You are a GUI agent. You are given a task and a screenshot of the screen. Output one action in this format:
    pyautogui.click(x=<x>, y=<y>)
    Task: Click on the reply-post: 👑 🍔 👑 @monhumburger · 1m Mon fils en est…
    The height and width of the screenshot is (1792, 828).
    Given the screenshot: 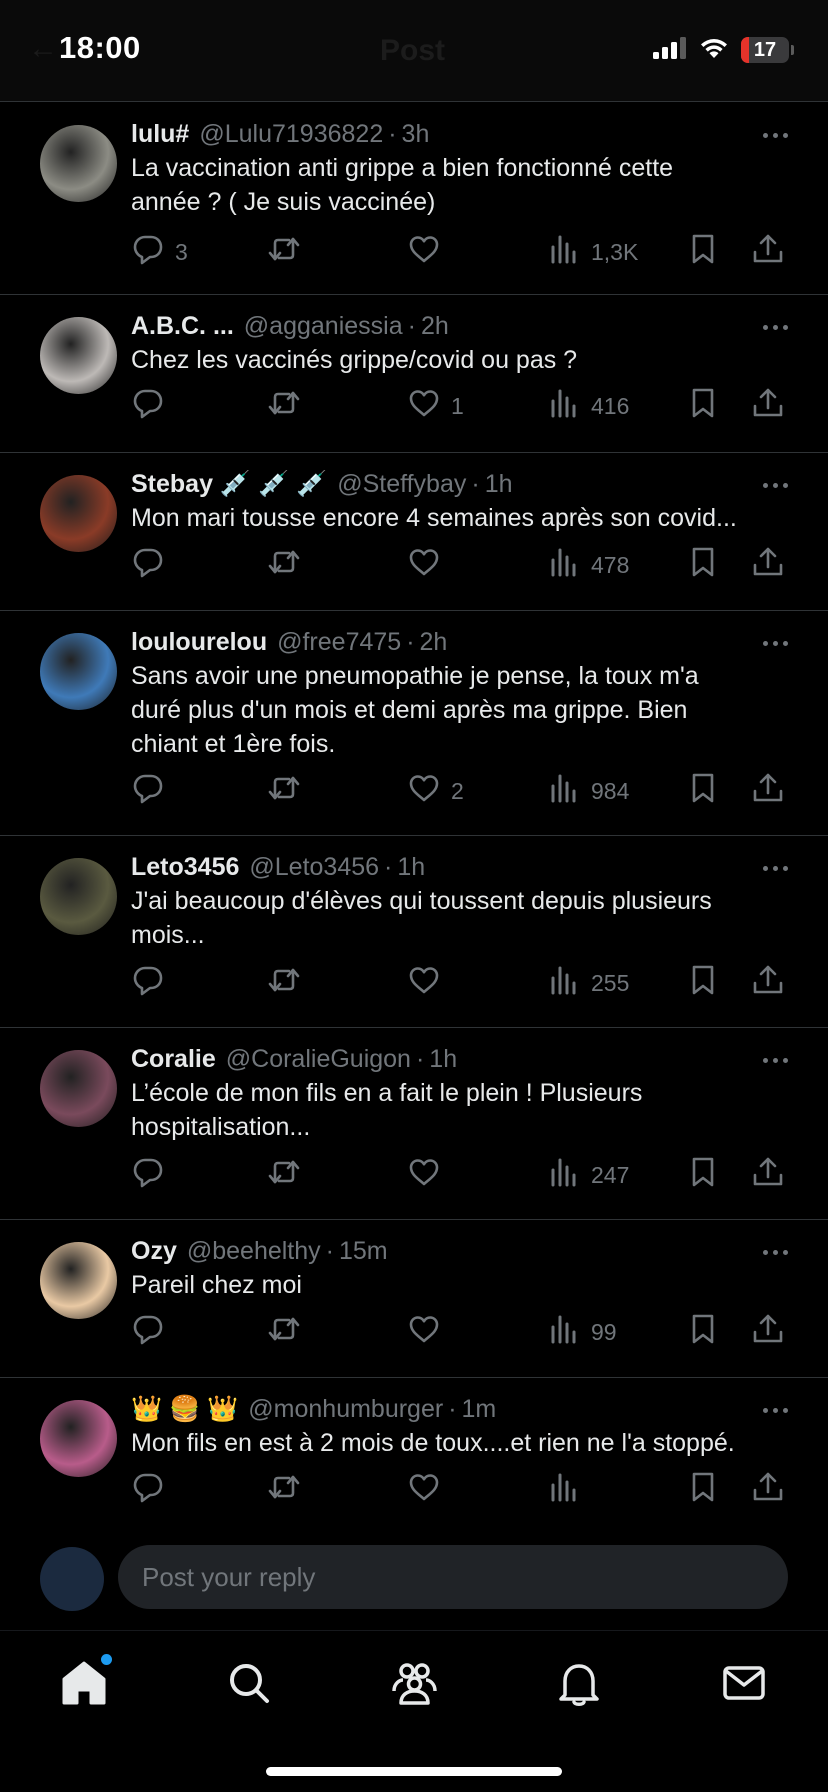 What is the action you would take?
    pyautogui.click(x=414, y=1454)
    